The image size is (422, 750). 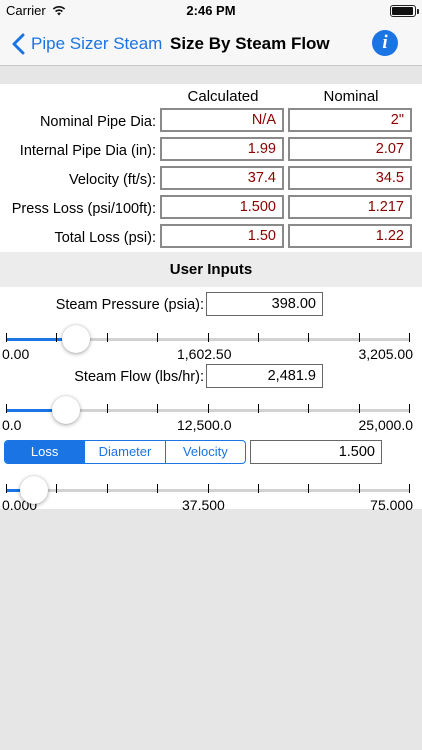 What do you see at coordinates (351, 96) in the screenshot?
I see `column-header-nominal: Nominal` at bounding box center [351, 96].